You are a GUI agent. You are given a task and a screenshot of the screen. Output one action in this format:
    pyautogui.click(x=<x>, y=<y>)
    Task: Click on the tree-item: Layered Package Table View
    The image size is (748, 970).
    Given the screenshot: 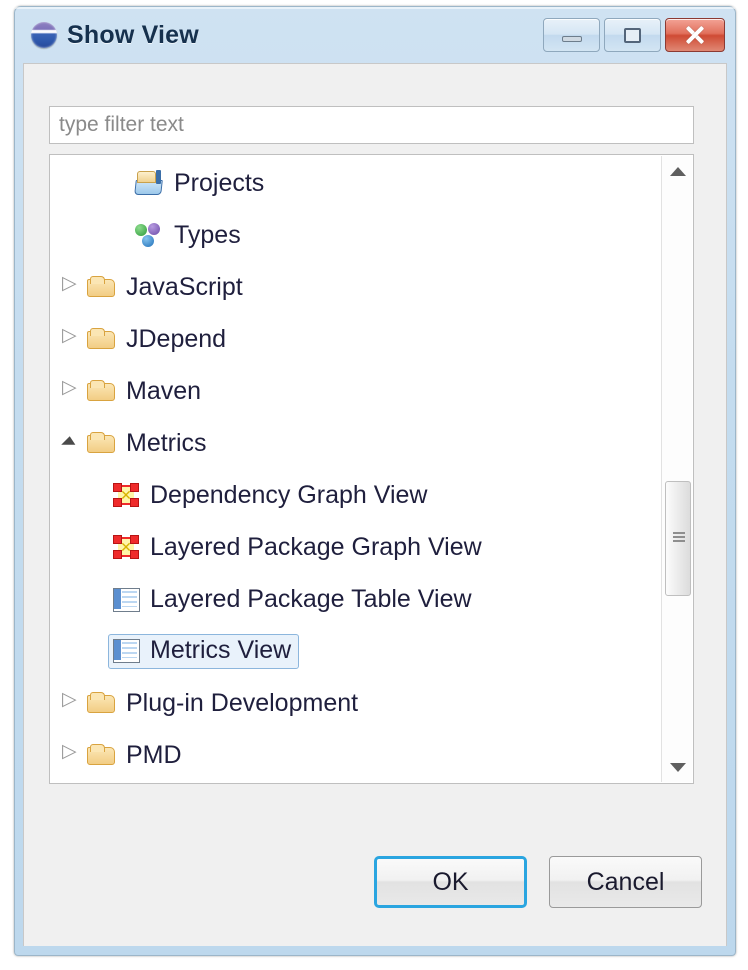 What is the action you would take?
    pyautogui.click(x=355, y=599)
    